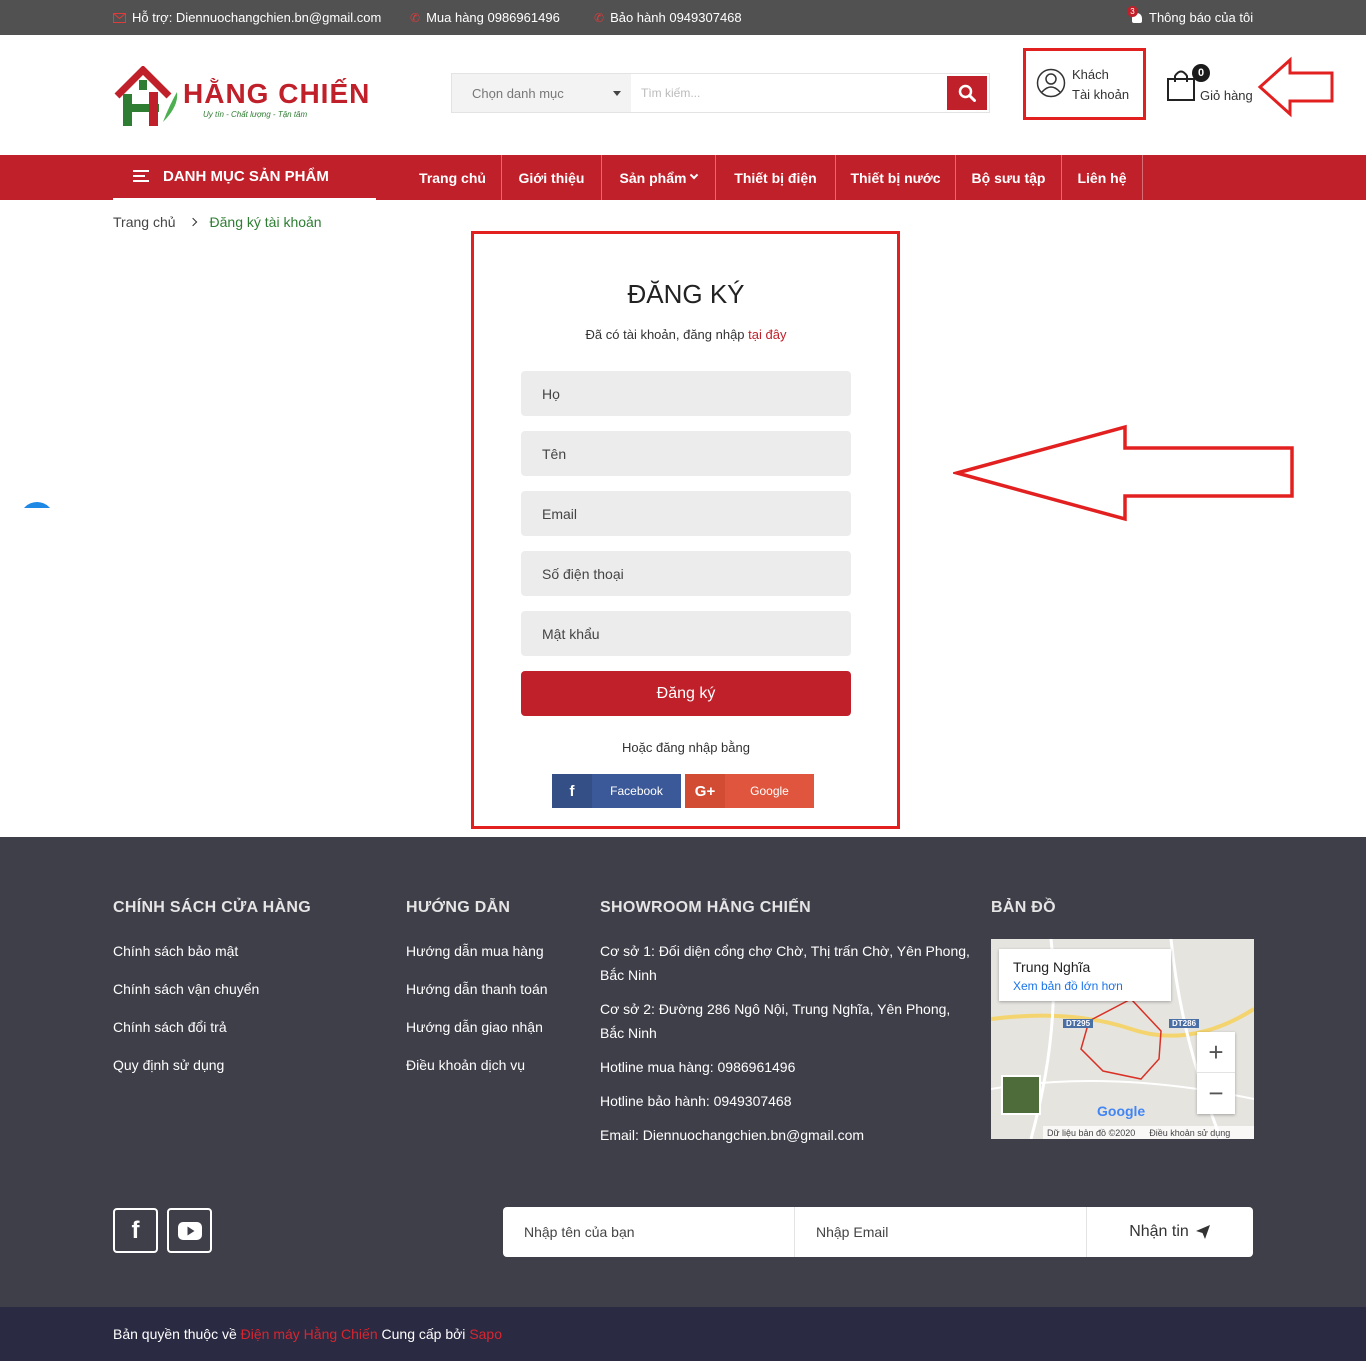 The image size is (1366, 1361). I want to click on support-email-text: Hỗ trợ: Diennuochangchien.bn@gmail.com, so click(257, 17).